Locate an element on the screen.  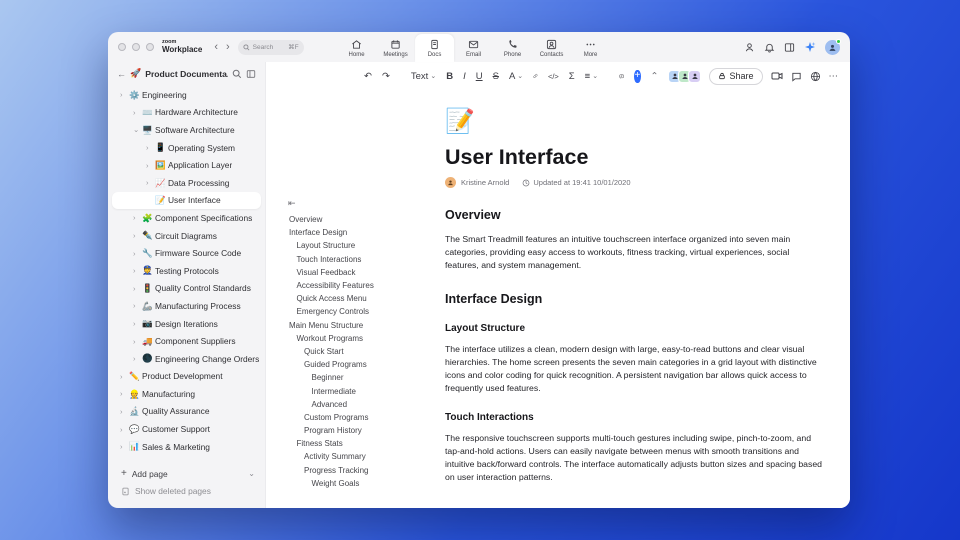
minimize-button is located at coordinates (136, 47).